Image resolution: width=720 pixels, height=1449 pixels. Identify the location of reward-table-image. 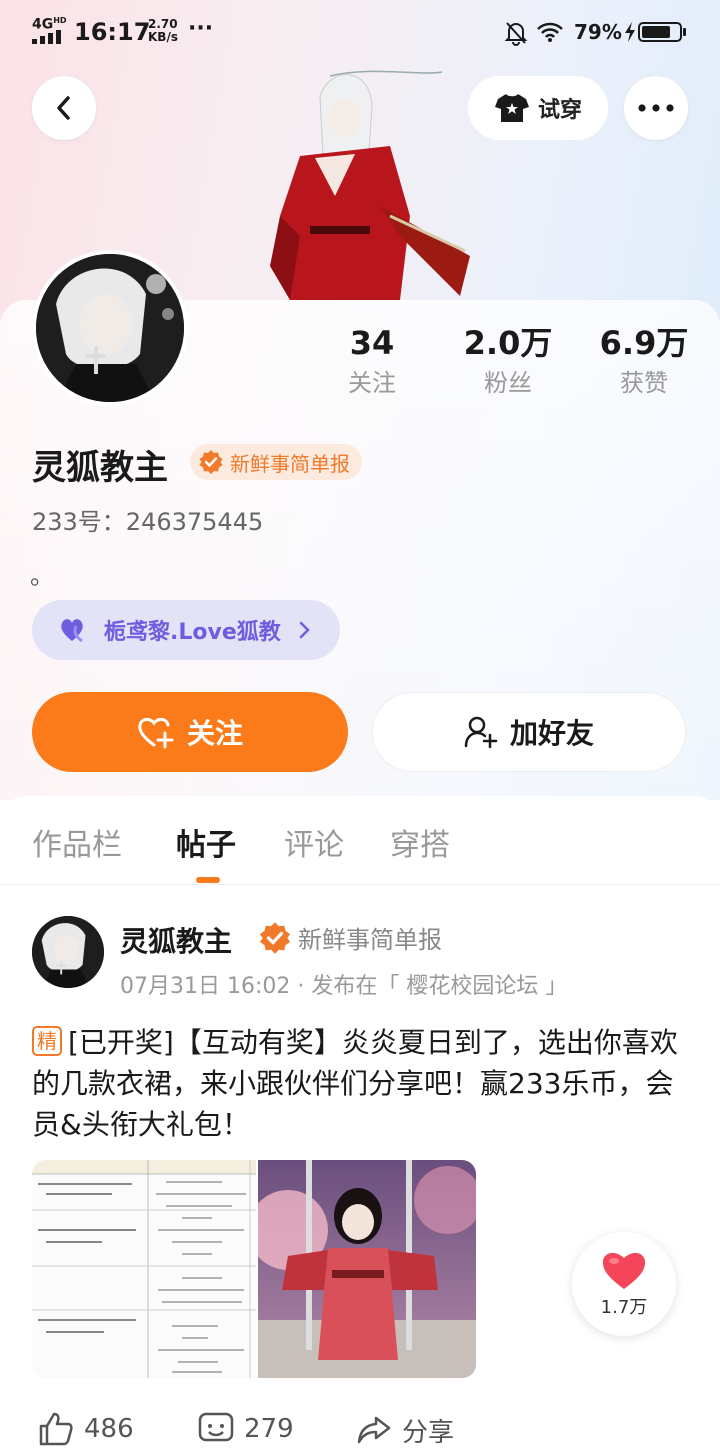
(144, 1269).